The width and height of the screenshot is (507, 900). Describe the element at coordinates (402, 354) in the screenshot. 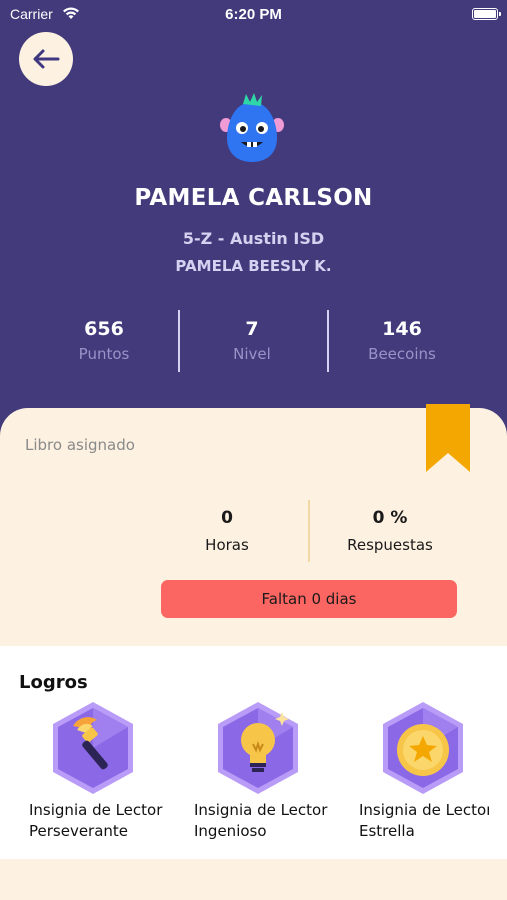

I see `stat-label: Beecoins` at that location.